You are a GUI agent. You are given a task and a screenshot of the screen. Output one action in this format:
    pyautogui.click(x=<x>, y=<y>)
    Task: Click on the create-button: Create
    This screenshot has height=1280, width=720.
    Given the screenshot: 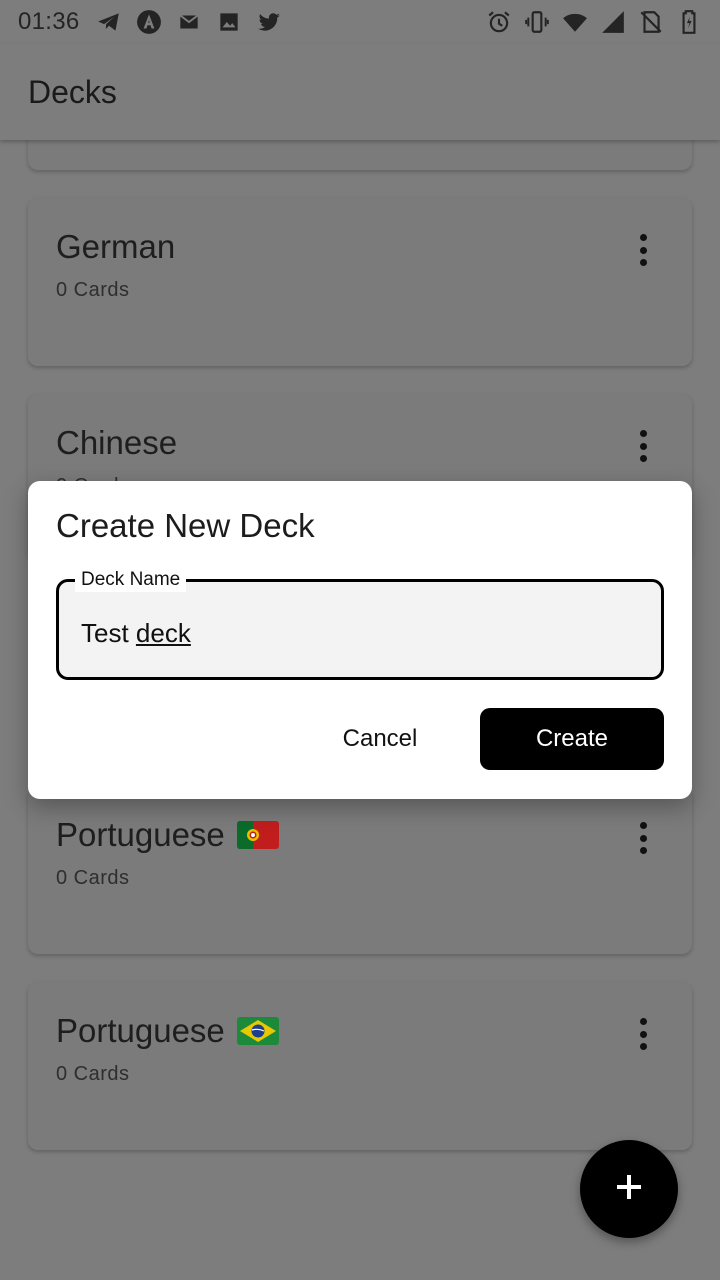 What is the action you would take?
    pyautogui.click(x=572, y=739)
    